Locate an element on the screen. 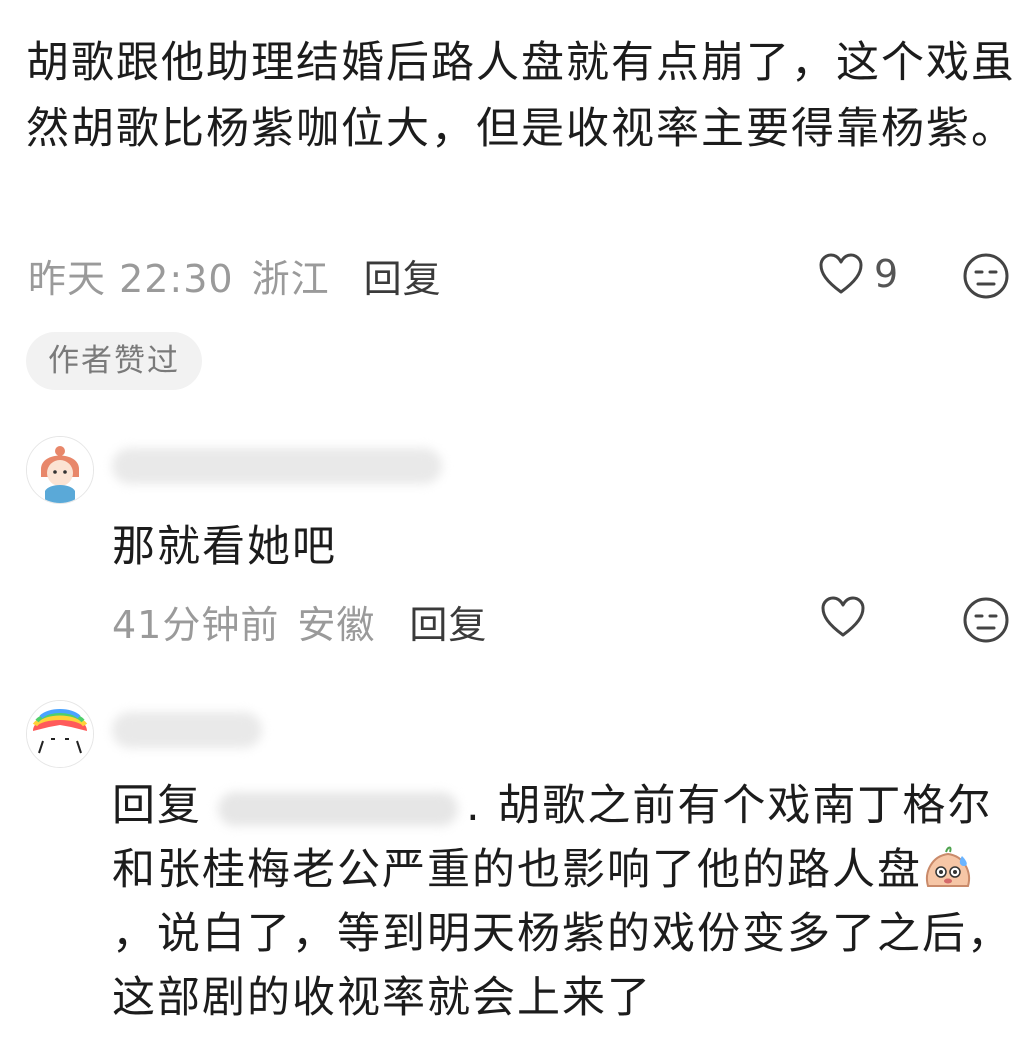  like-button: 9 is located at coordinates (858, 274).